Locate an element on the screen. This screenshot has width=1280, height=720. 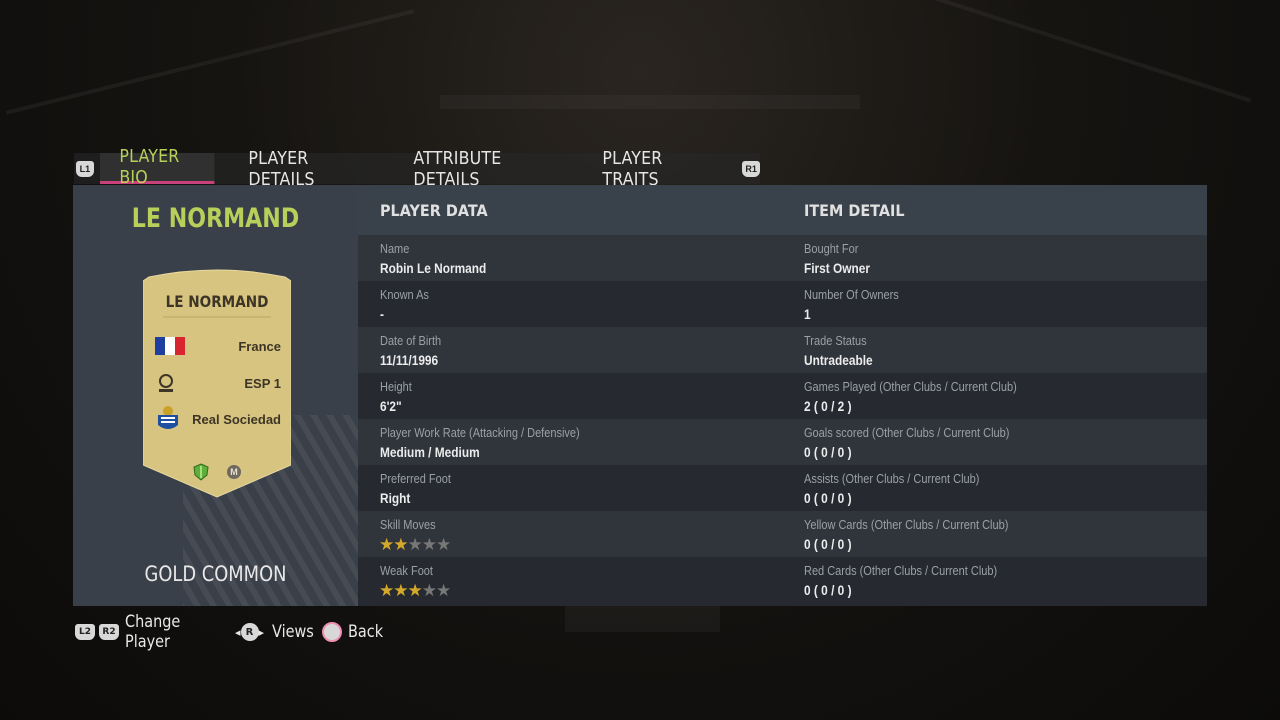
real-sociedad-crest-icon is located at coordinates (168, 417).